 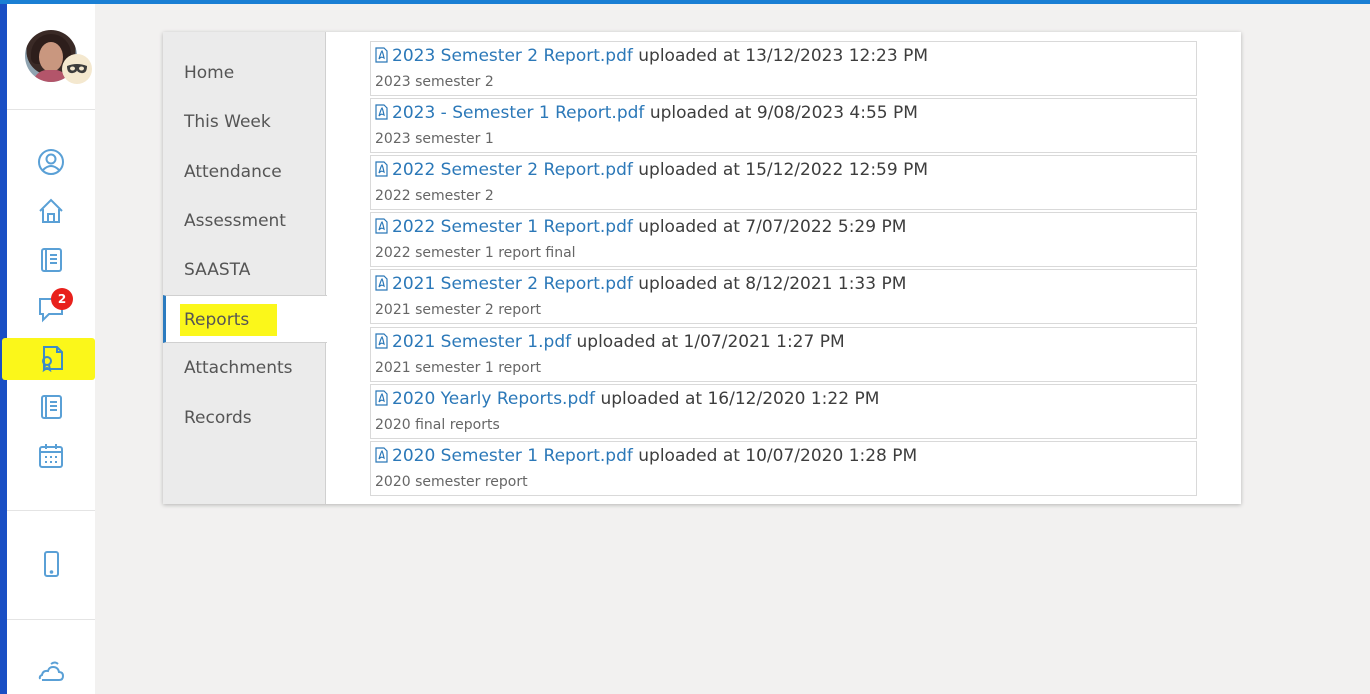 What do you see at coordinates (481, 342) in the screenshot?
I see `report-link: 2021 Semester 1.pdf` at bounding box center [481, 342].